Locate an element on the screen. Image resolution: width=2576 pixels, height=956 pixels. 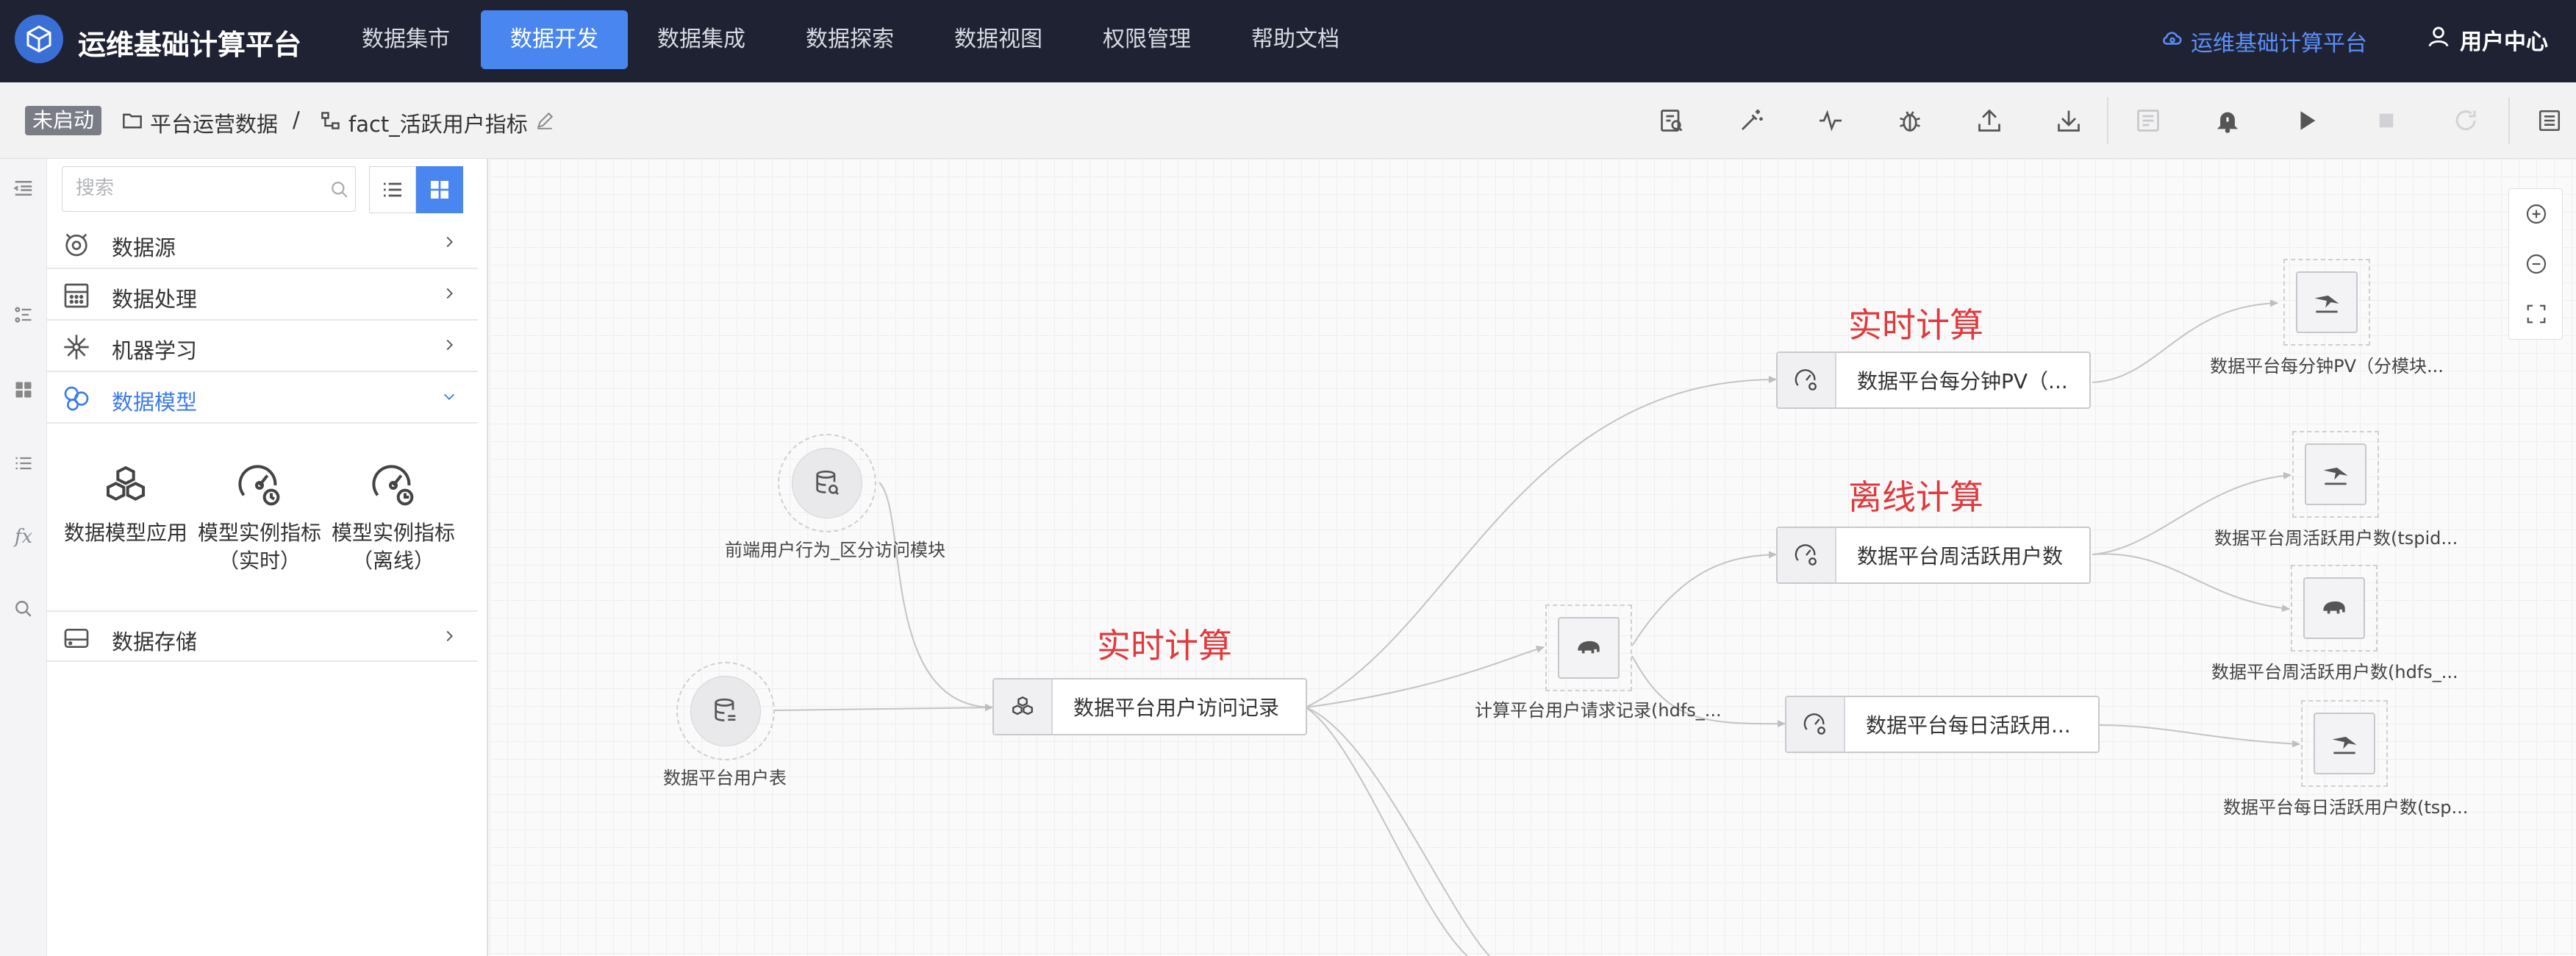
components-icon is located at coordinates (23, 390).